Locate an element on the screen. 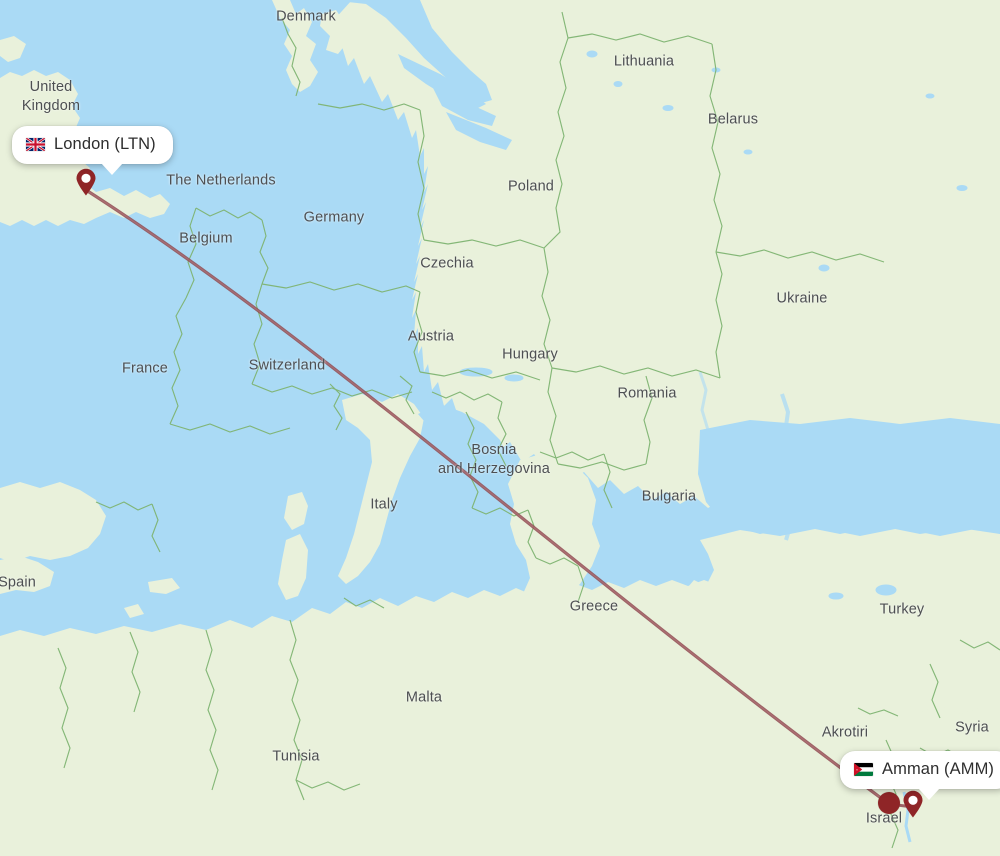 This screenshot has height=856, width=1000. destination-callout-label: Amman (AMM) is located at coordinates (938, 769).